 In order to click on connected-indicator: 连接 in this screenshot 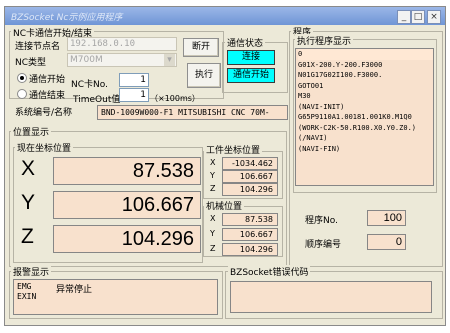, I will do `click(251, 57)`.